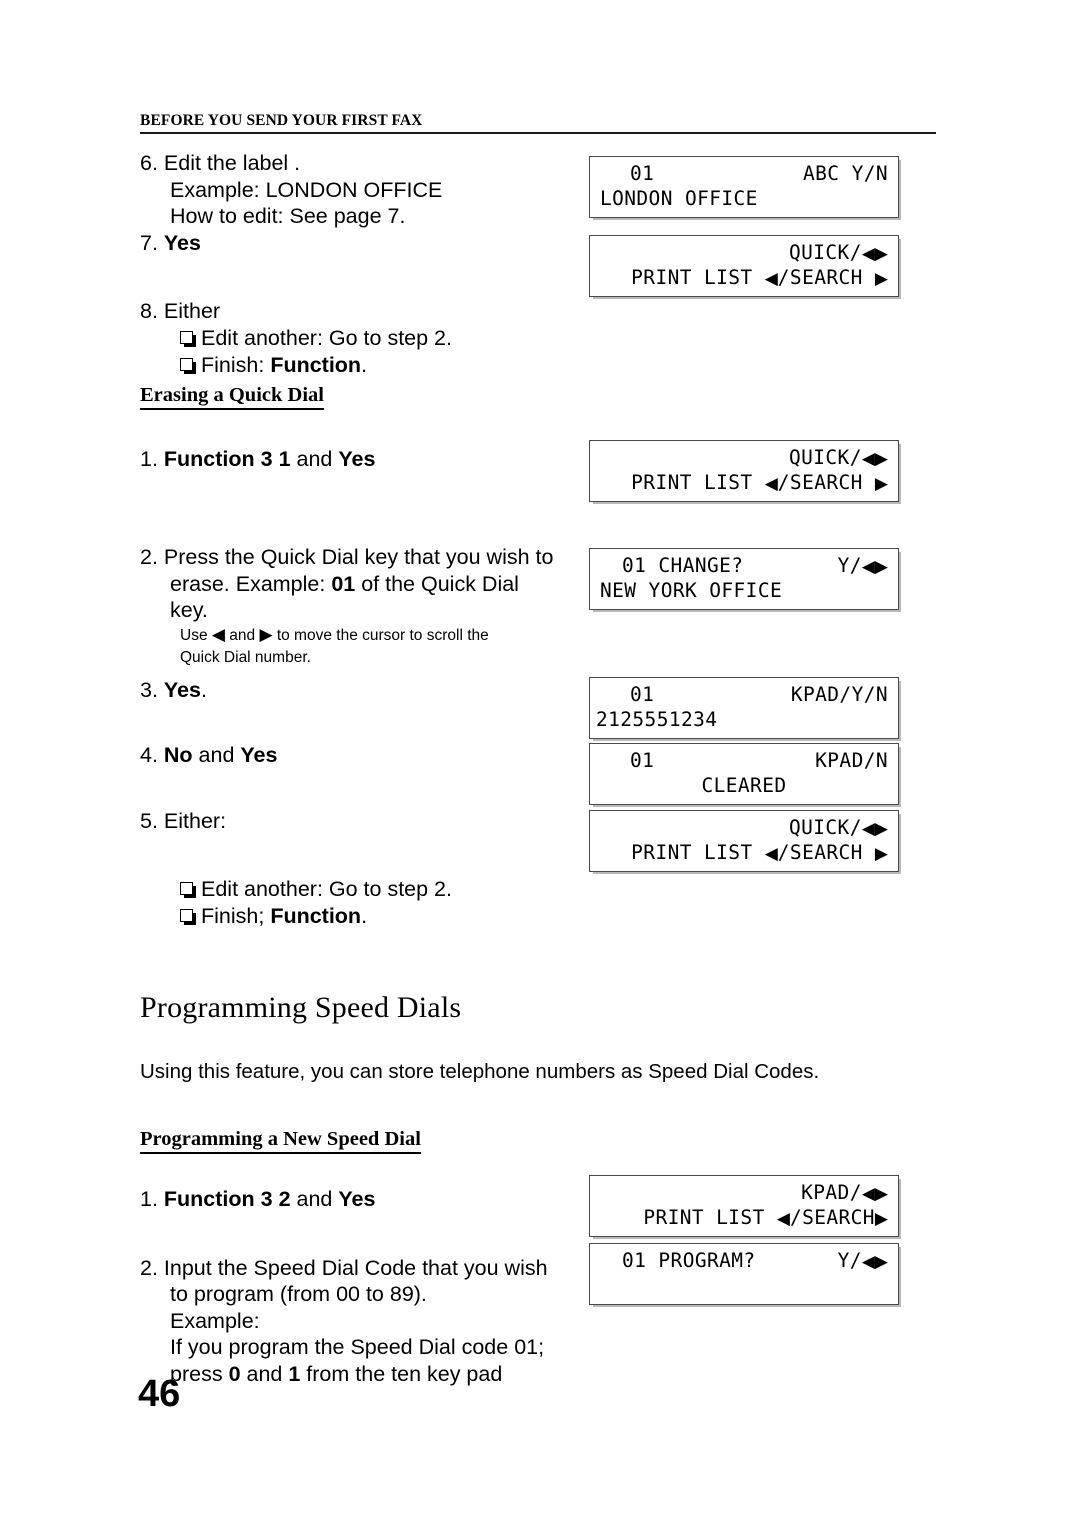 The image size is (1080, 1528). Describe the element at coordinates (343, 583) in the screenshot. I see `erase-step-2-code: 01` at that location.